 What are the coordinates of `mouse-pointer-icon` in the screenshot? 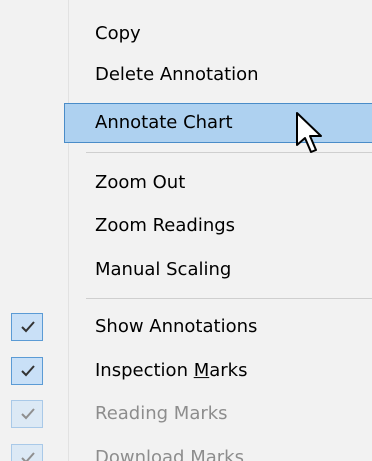 It's located at (310, 137).